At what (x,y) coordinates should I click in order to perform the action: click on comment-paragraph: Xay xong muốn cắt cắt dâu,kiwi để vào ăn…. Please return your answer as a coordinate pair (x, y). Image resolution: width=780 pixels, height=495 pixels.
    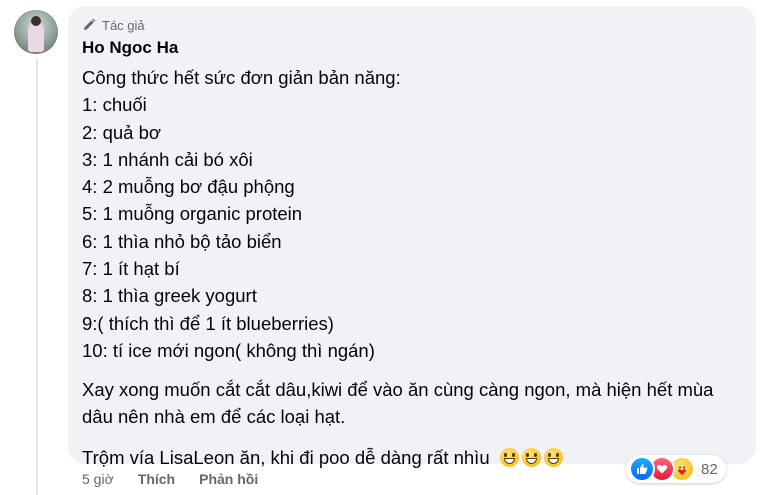
    Looking at the image, I should click on (398, 403).